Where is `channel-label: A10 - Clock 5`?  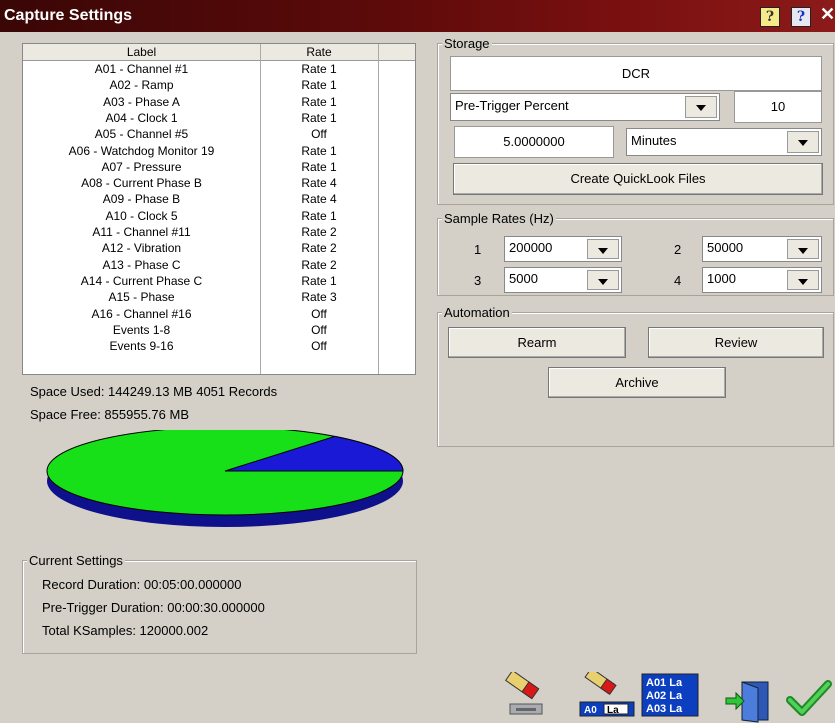
channel-label: A10 - Clock 5 is located at coordinates (141, 215).